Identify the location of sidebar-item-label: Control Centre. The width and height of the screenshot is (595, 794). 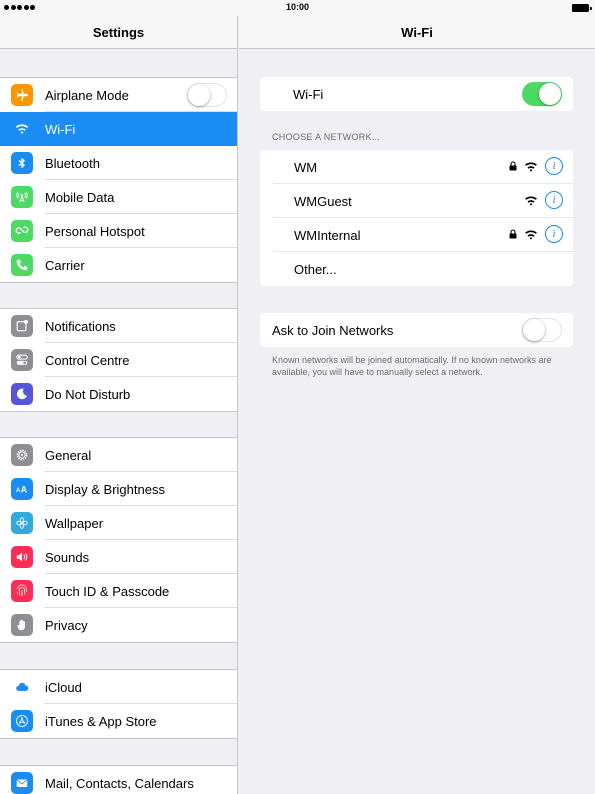
(87, 360).